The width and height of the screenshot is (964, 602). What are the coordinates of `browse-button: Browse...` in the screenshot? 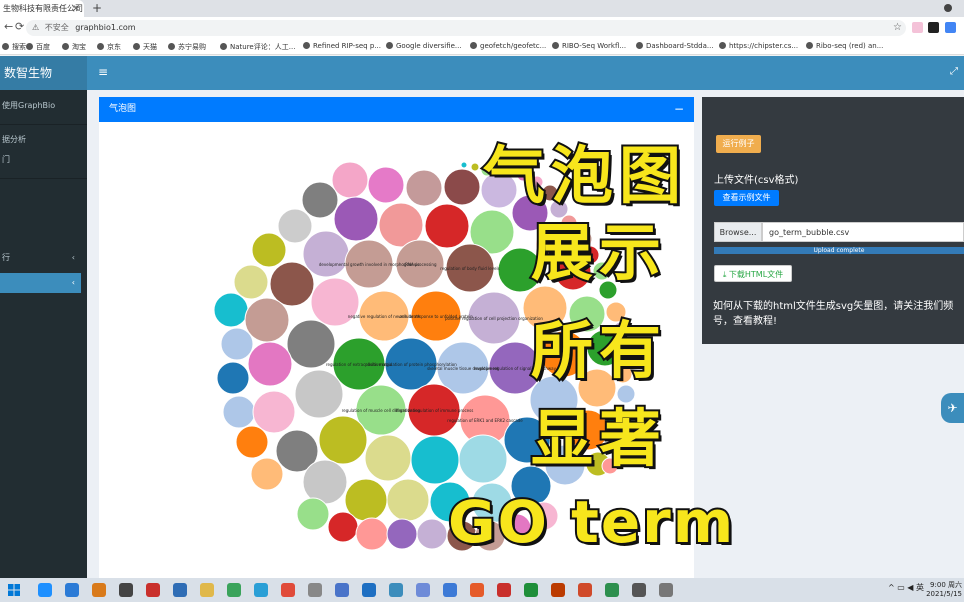 It's located at (738, 232).